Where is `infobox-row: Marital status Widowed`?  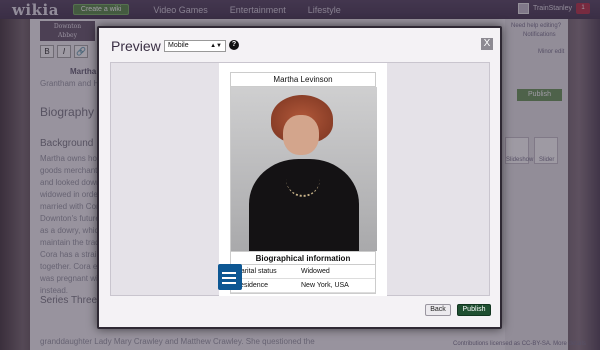 infobox-row: Marital status Widowed is located at coordinates (303, 272).